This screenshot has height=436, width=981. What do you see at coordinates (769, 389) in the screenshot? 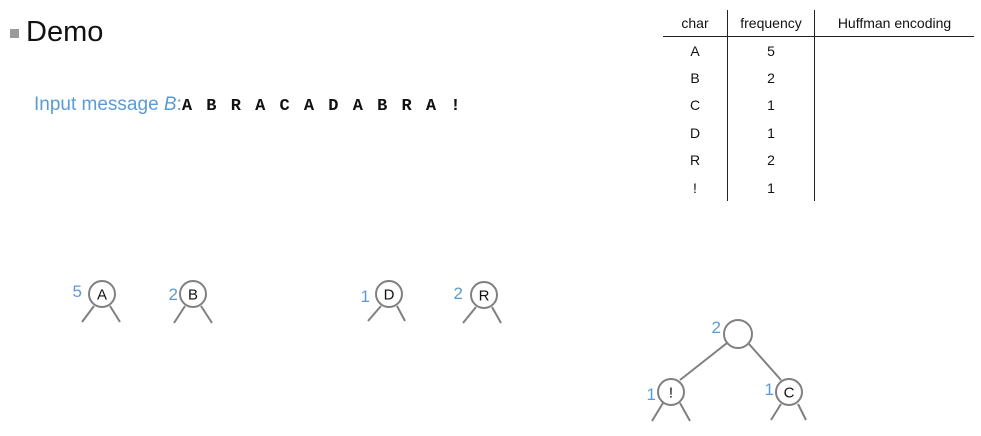
I see `node-weight-C: 1` at bounding box center [769, 389].